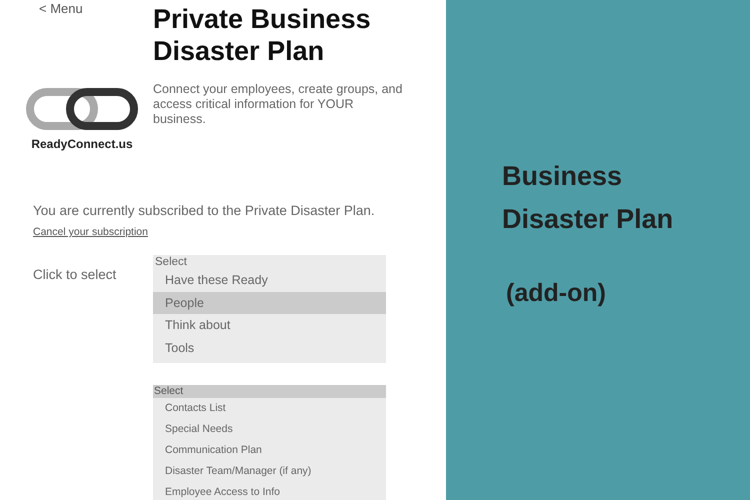 The image size is (750, 500). Describe the element at coordinates (556, 293) in the screenshot. I see `panel-note: (add-on)` at that location.